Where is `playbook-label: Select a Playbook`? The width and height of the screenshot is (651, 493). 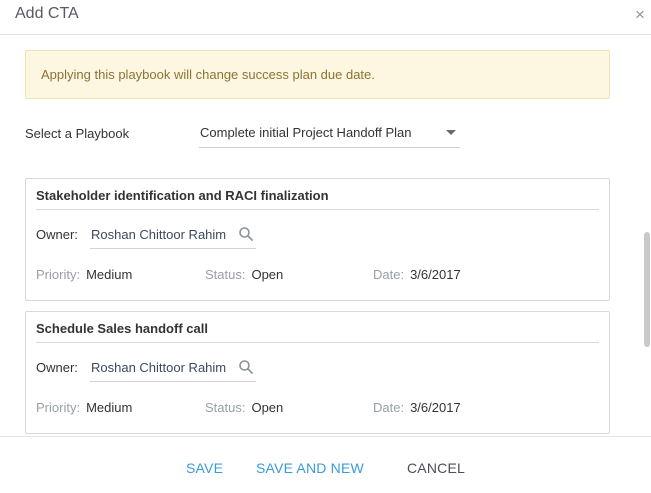
playbook-label: Select a Playbook is located at coordinates (77, 133).